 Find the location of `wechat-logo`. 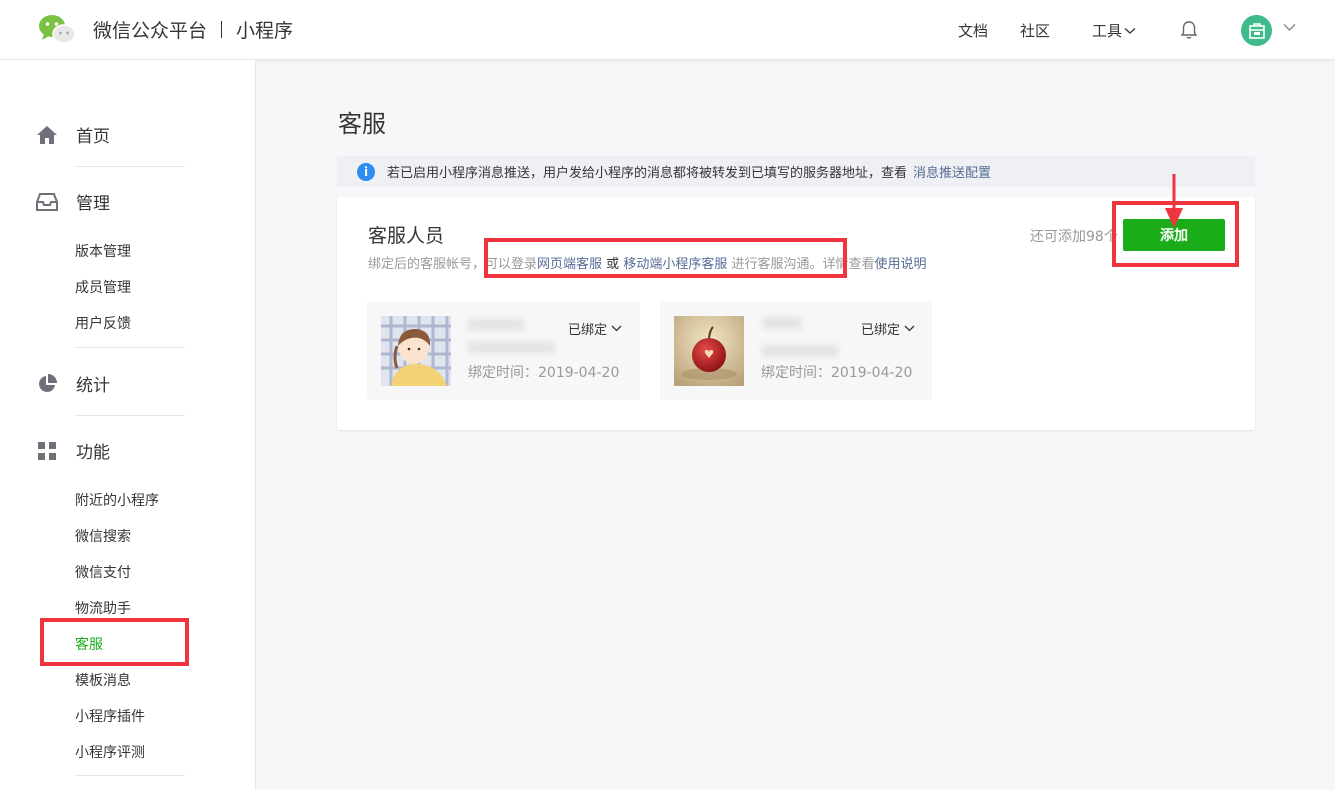

wechat-logo is located at coordinates (57, 30).